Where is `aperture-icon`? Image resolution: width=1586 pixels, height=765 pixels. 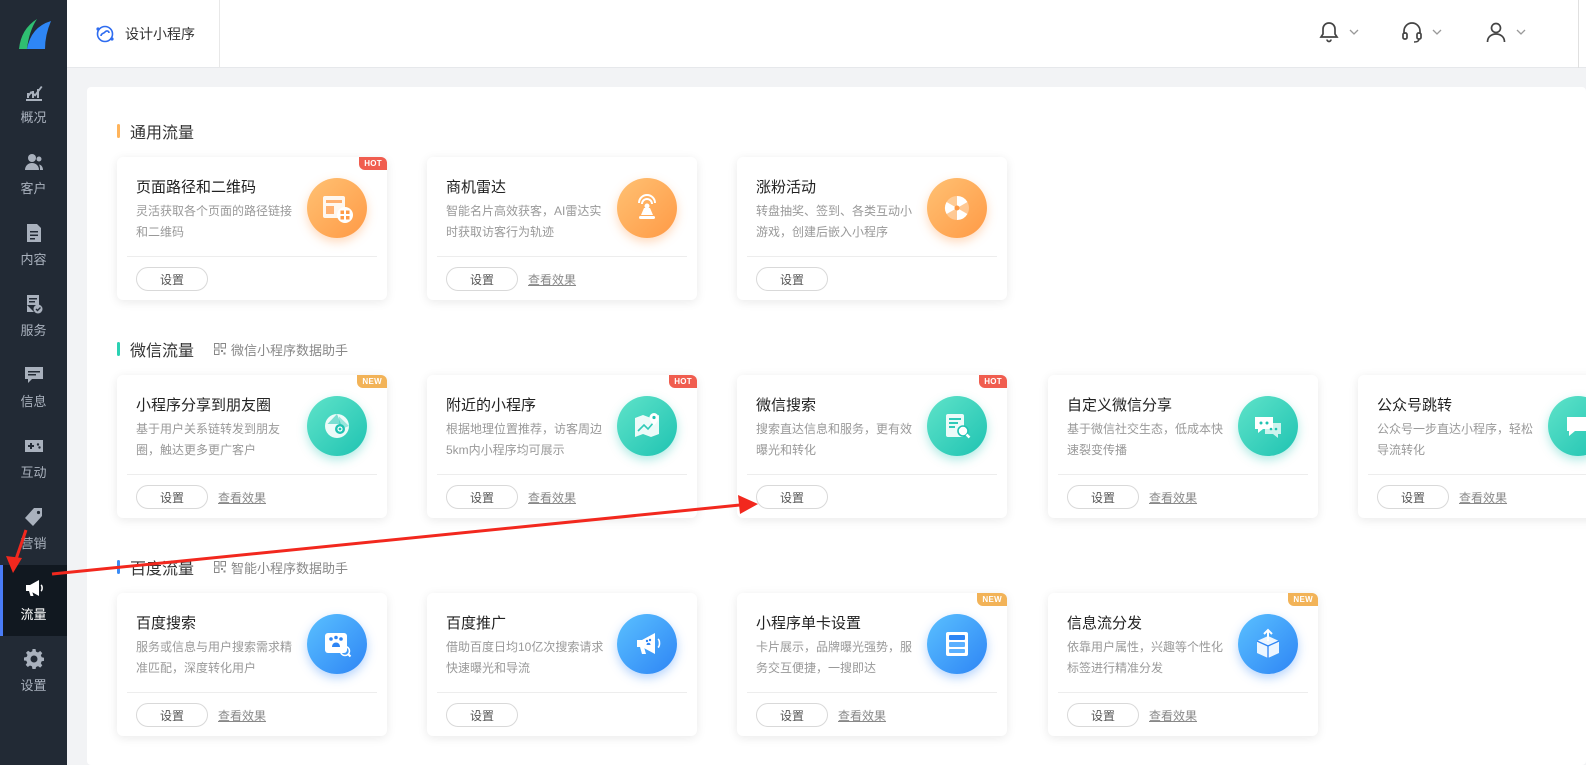 aperture-icon is located at coordinates (337, 426).